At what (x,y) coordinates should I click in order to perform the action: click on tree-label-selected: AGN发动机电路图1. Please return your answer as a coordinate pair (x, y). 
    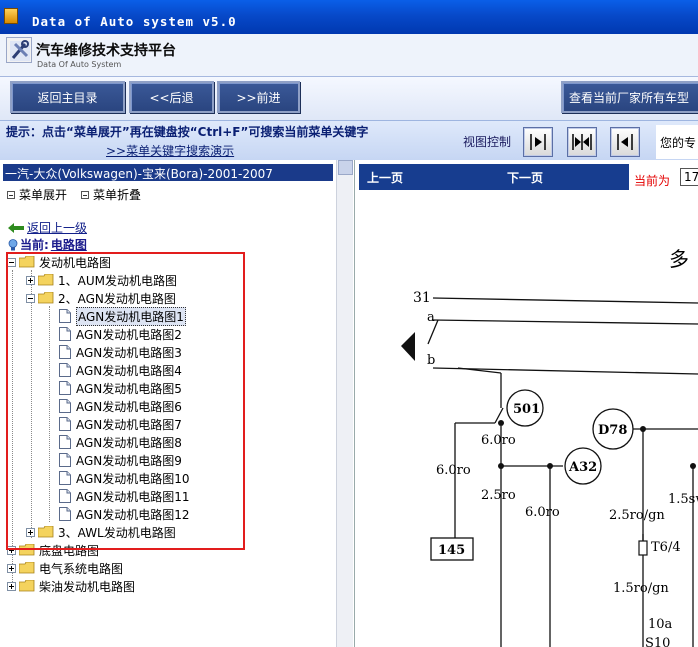
    Looking at the image, I should click on (131, 316).